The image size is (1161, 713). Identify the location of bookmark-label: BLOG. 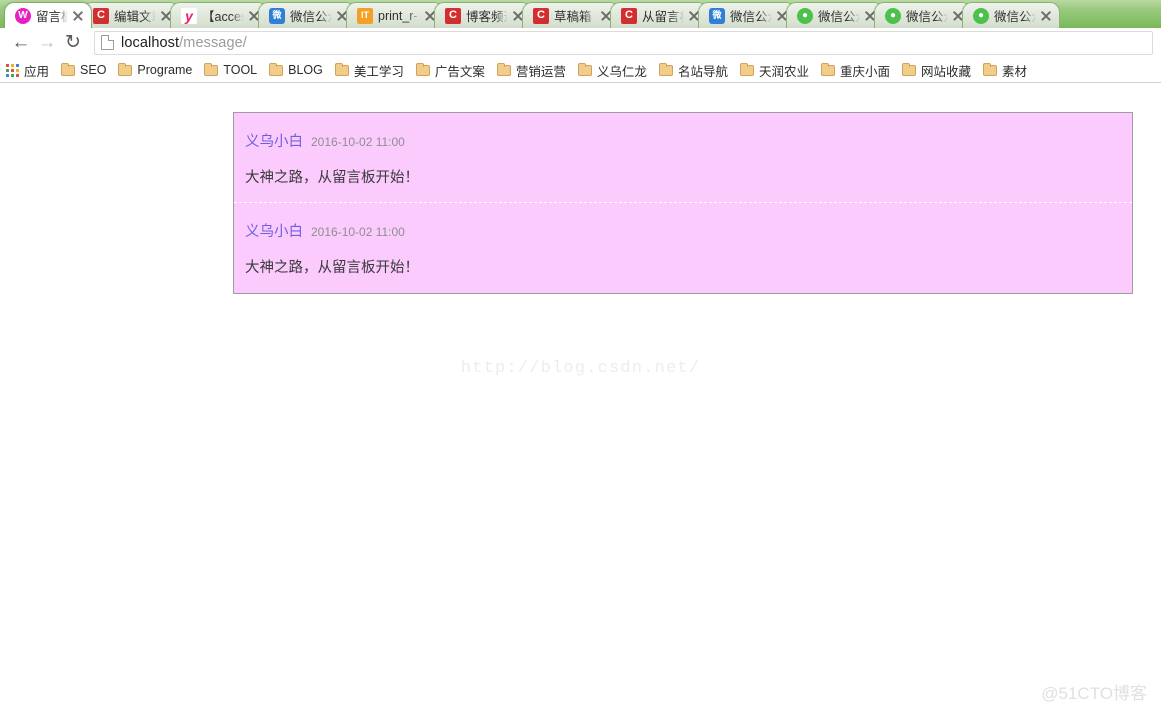
(305, 70).